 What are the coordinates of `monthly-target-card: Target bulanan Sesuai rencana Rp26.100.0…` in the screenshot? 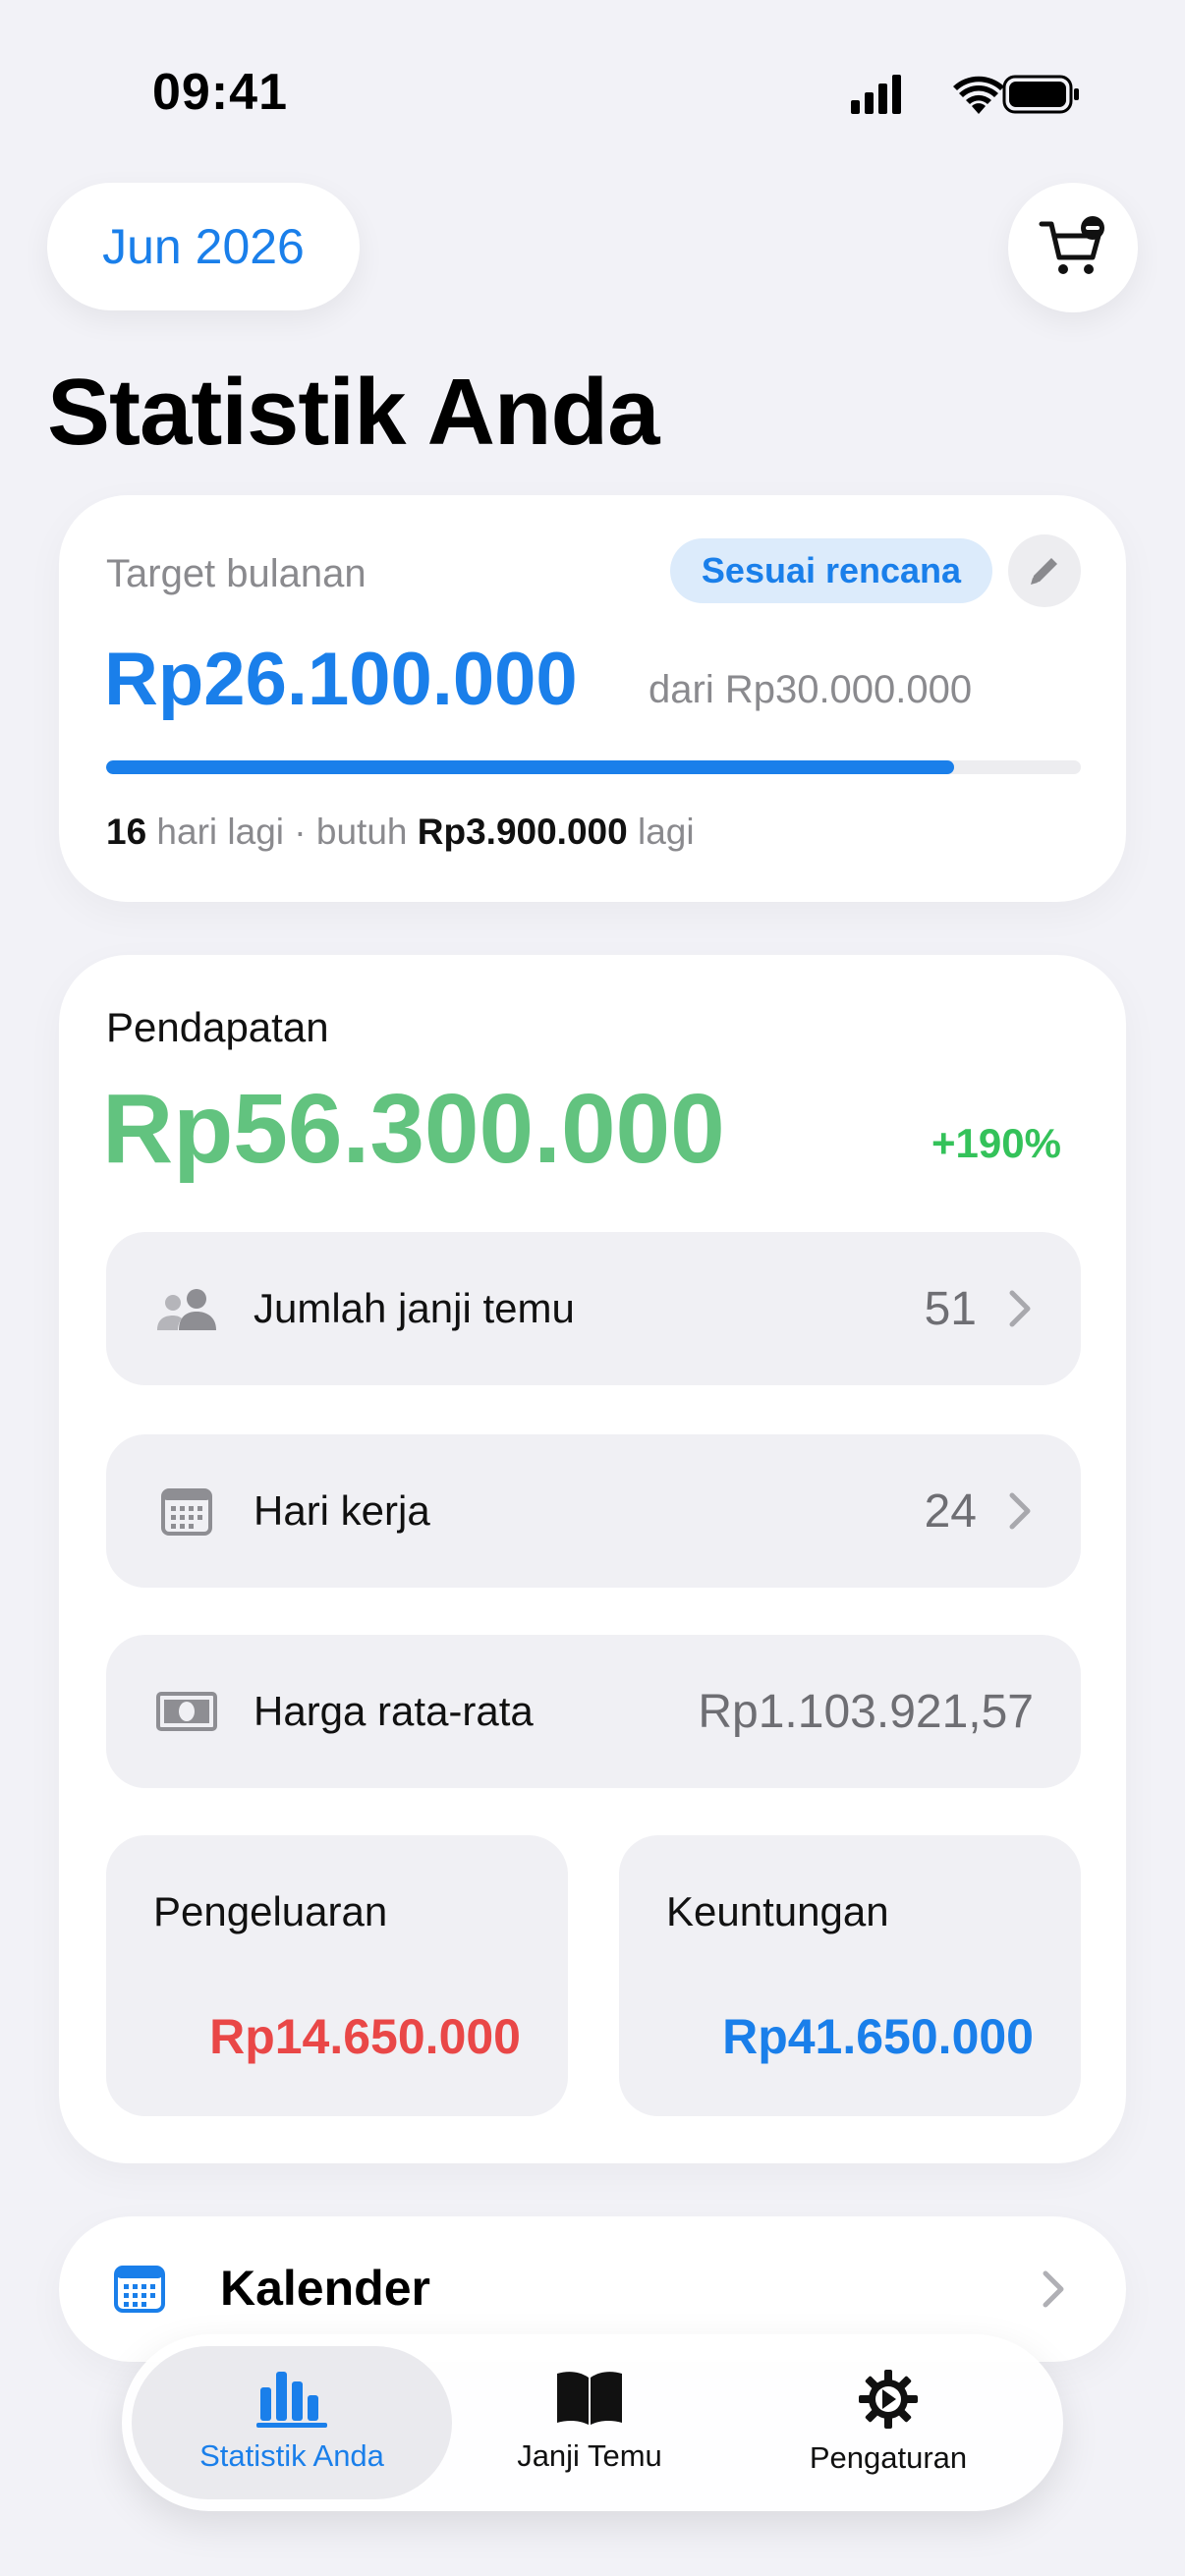 It's located at (592, 698).